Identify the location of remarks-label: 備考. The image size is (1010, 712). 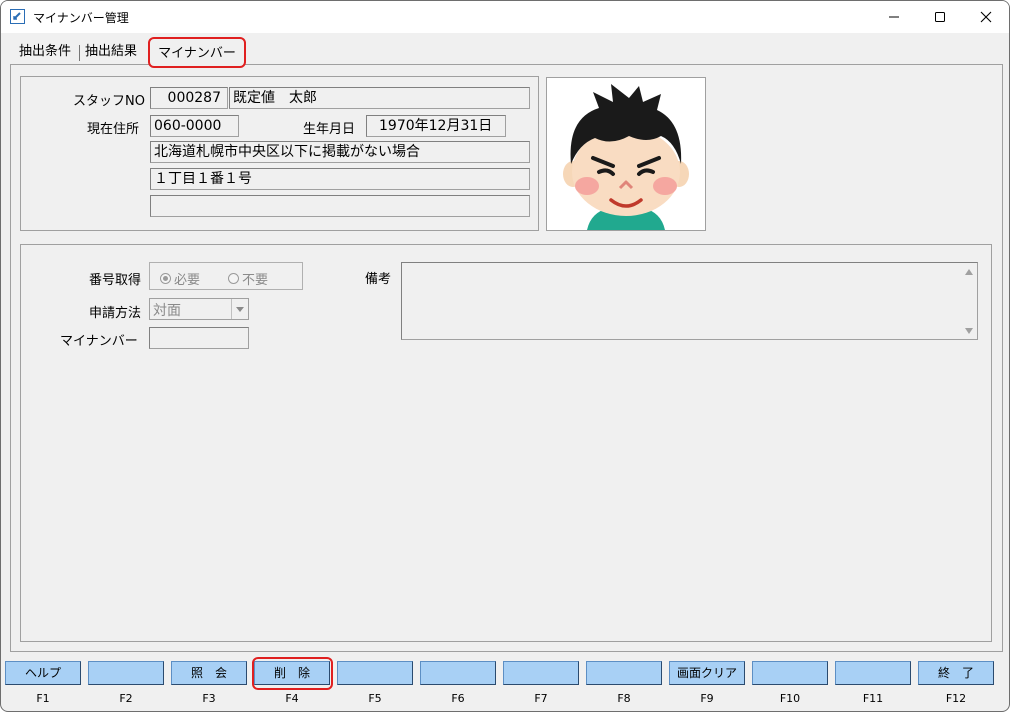
(378, 279).